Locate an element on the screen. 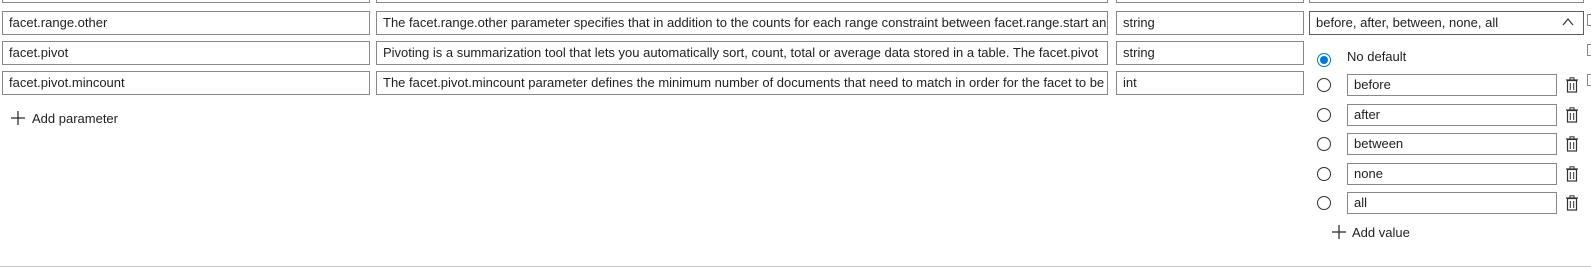  add-parameter-button: Add parameter is located at coordinates (64, 118).